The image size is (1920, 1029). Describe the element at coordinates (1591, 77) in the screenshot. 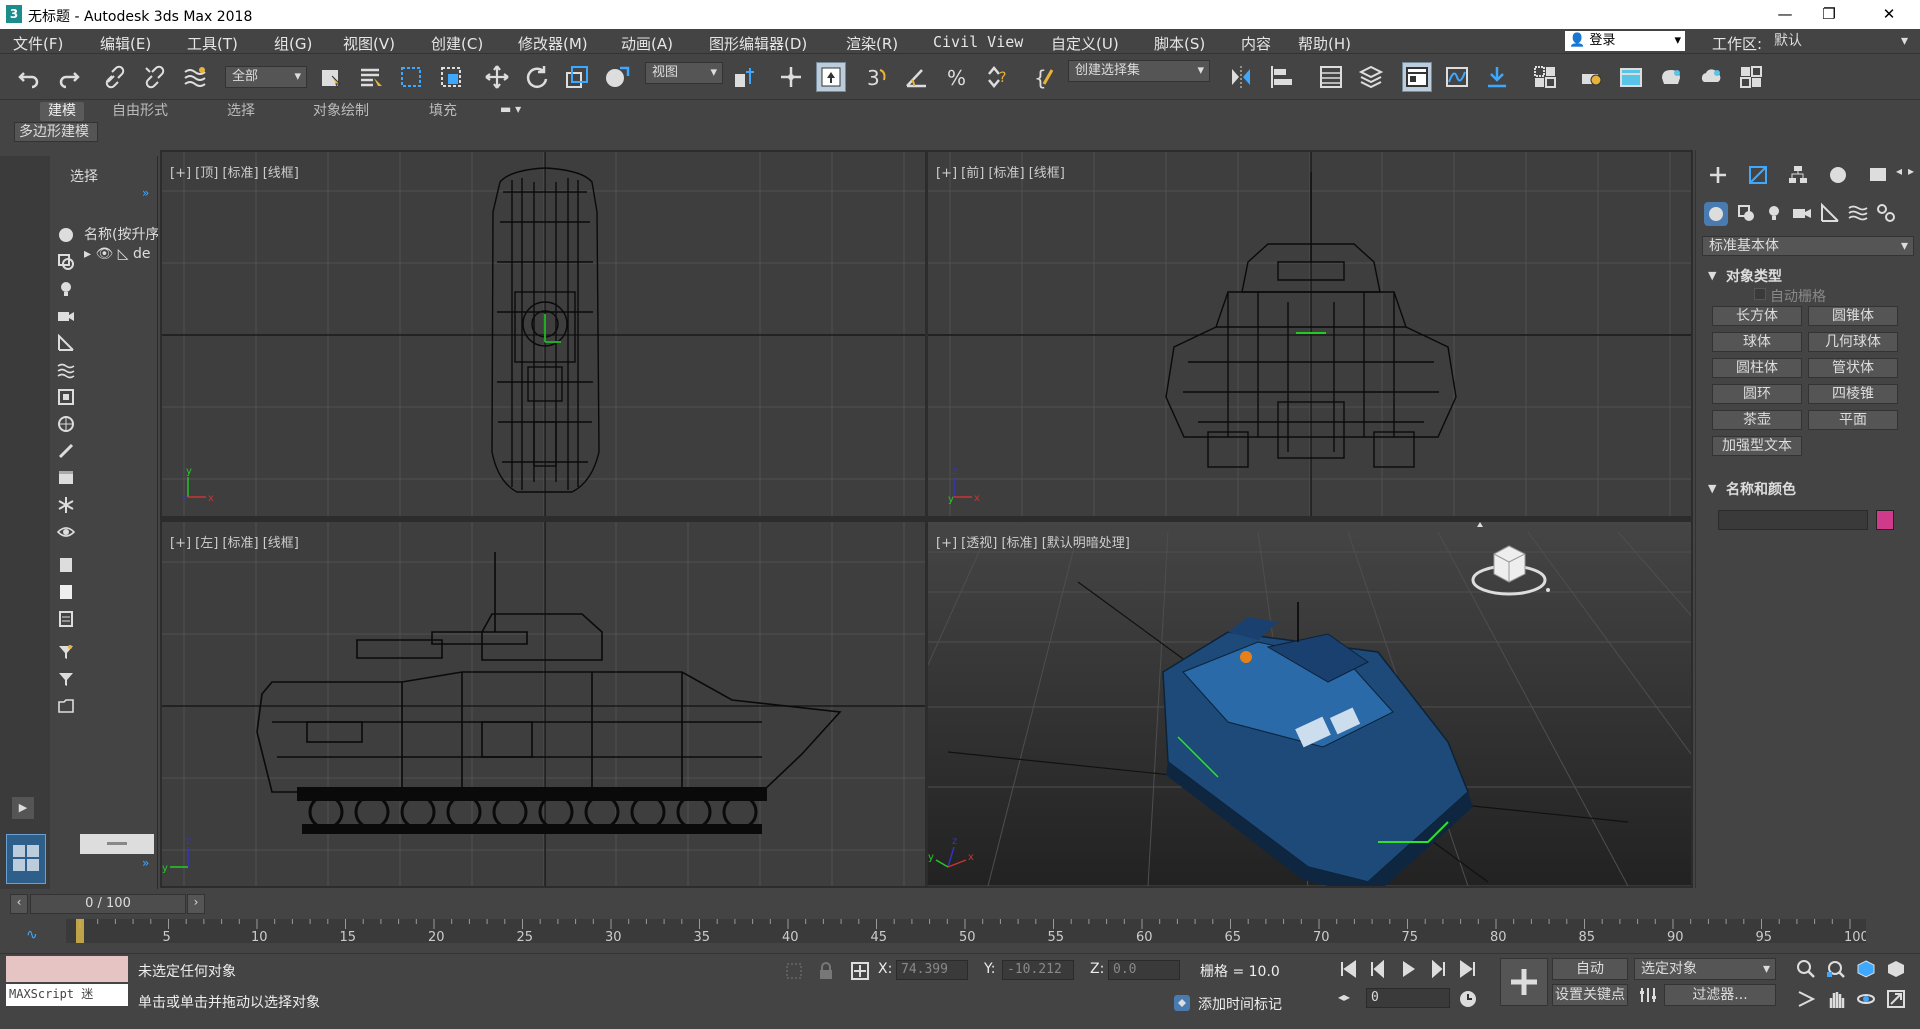

I see `render-setup-icon` at that location.